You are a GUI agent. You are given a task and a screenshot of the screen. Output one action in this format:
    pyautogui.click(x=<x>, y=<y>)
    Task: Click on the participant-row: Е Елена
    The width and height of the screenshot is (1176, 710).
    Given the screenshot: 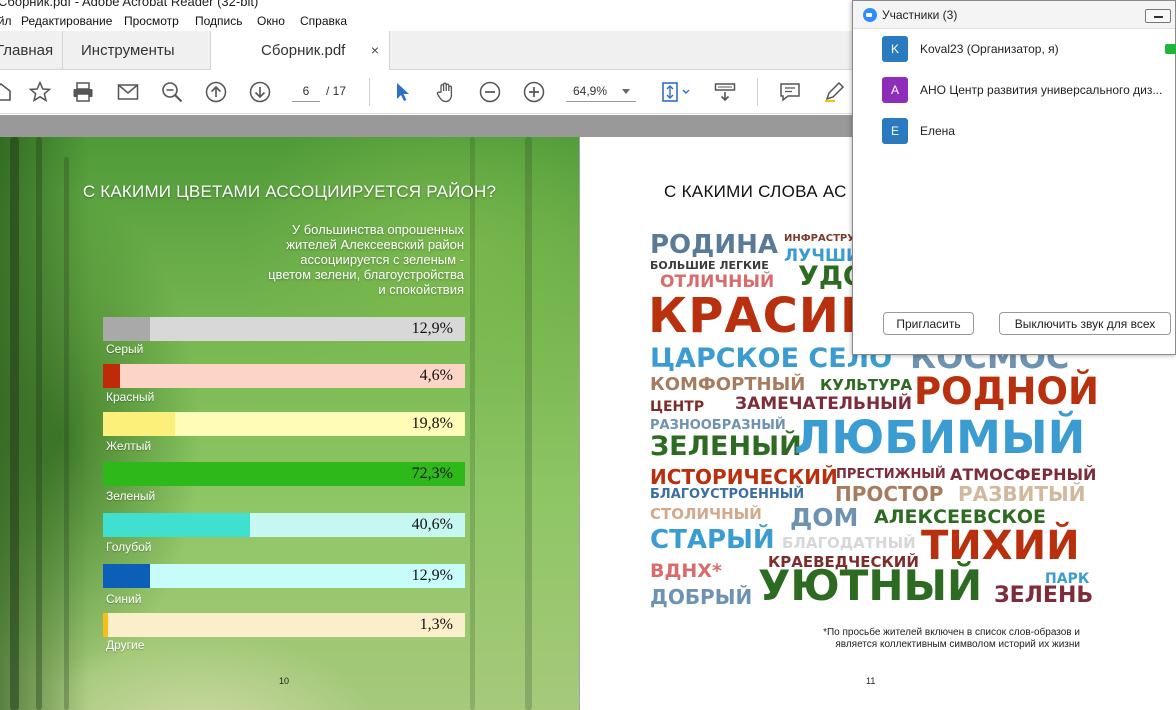 What is the action you would take?
    pyautogui.click(x=1014, y=131)
    